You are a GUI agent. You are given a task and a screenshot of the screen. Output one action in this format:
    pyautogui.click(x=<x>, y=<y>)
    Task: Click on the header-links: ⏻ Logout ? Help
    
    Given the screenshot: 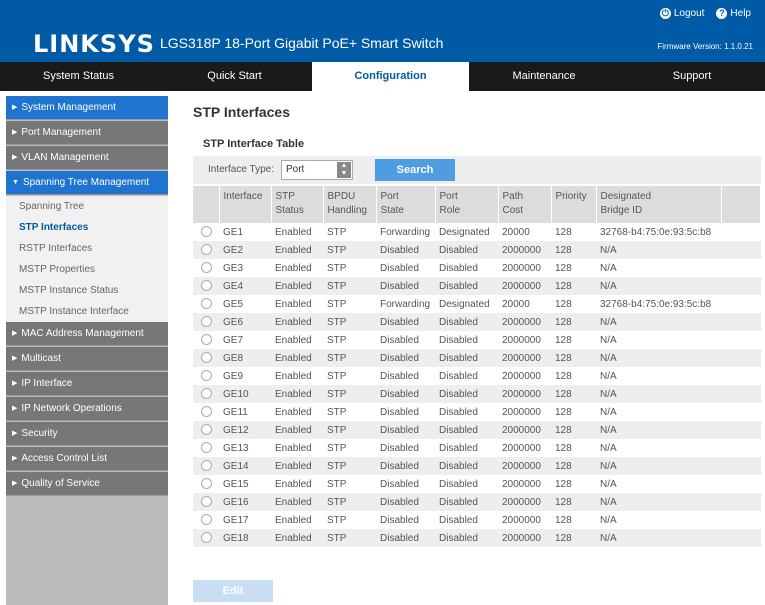 What is the action you would take?
    pyautogui.click(x=705, y=13)
    